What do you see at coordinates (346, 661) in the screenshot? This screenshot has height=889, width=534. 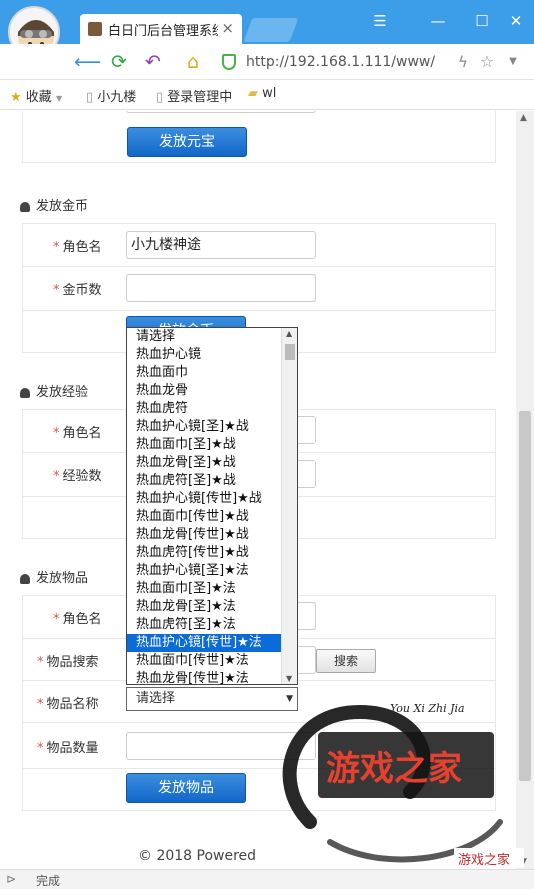 I see `item-search-button: 搜索` at bounding box center [346, 661].